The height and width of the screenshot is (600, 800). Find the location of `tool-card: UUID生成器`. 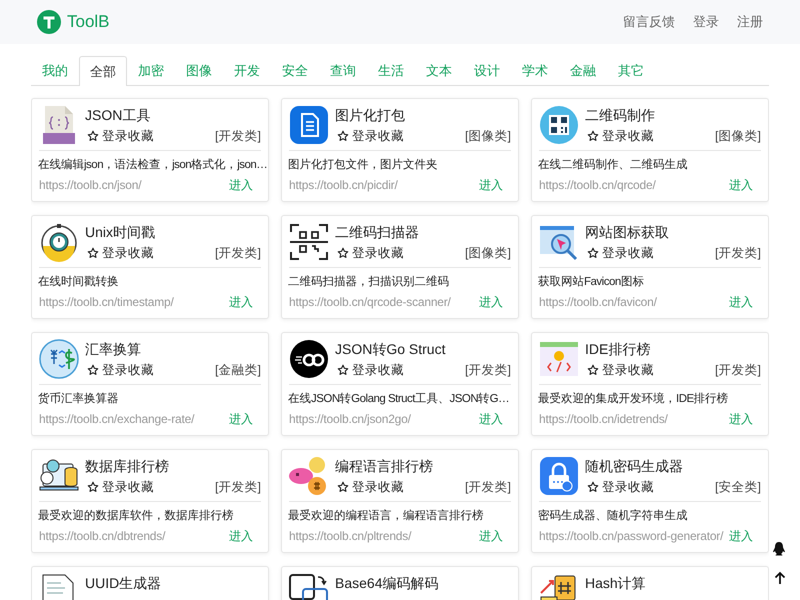

tool-card: UUID生成器 is located at coordinates (150, 583).